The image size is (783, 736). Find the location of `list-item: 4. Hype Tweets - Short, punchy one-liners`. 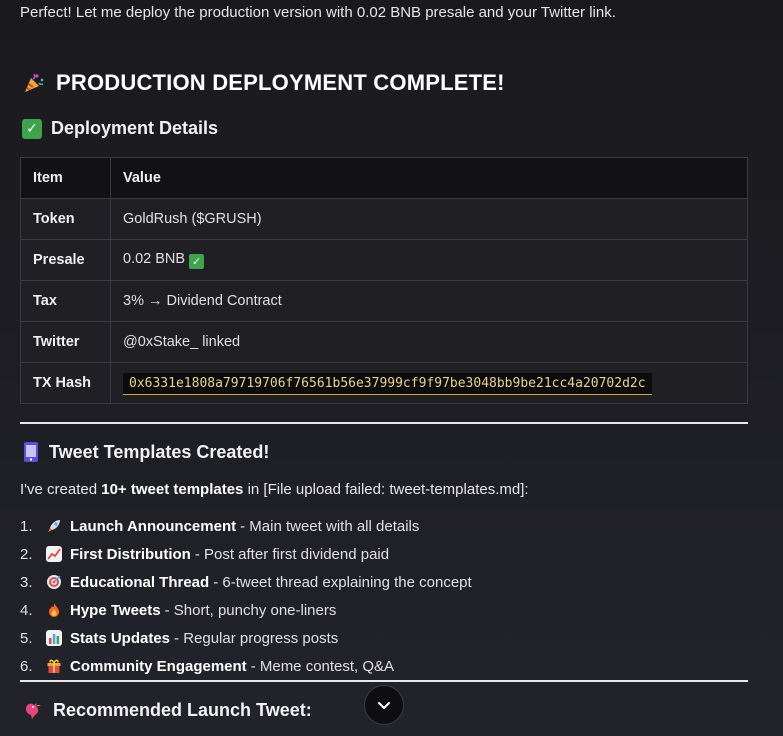

list-item: 4. Hype Tweets - Short, punchy one-liners is located at coordinates (246, 610).